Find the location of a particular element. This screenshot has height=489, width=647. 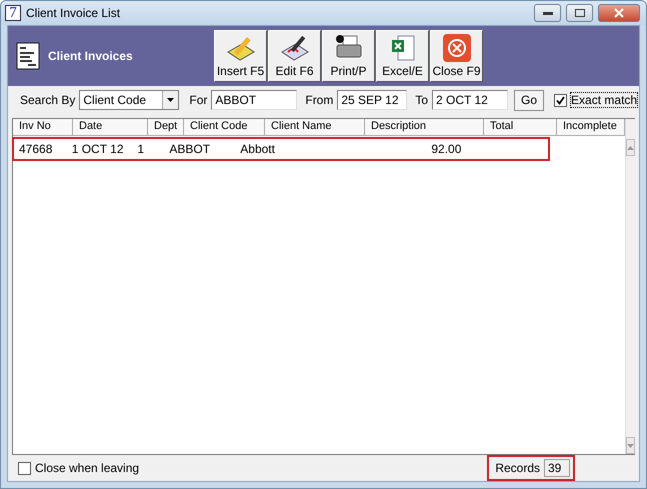

checkmark-icon is located at coordinates (561, 100).